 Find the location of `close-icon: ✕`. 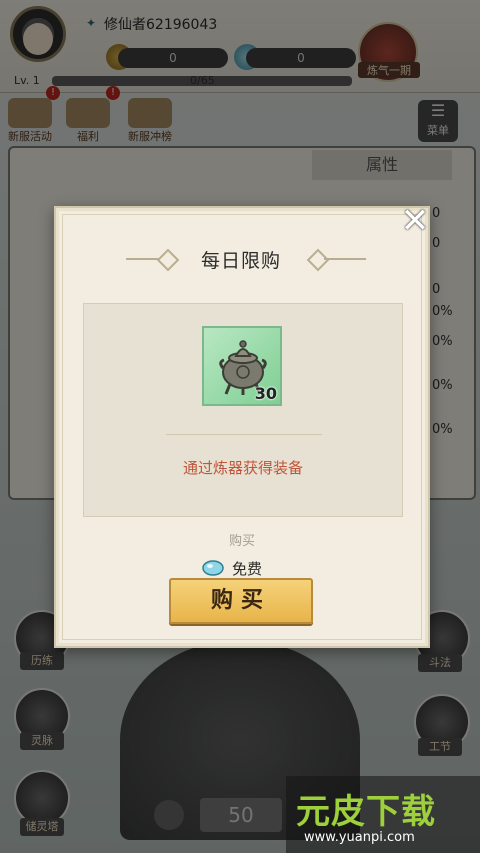

close-icon: ✕ is located at coordinates (415, 221).